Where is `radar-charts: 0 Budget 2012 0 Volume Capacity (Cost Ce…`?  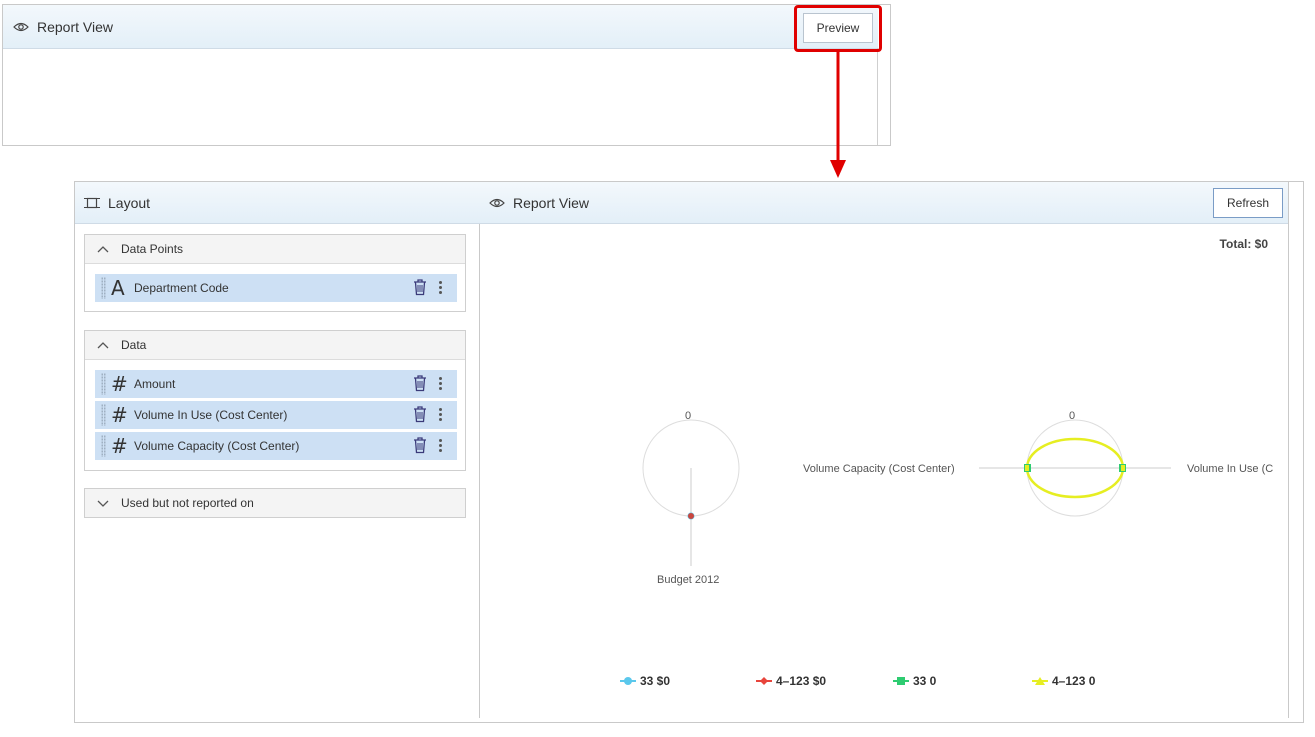 radar-charts: 0 Budget 2012 0 Volume Capacity (Cost Ce… is located at coordinates (957, 498).